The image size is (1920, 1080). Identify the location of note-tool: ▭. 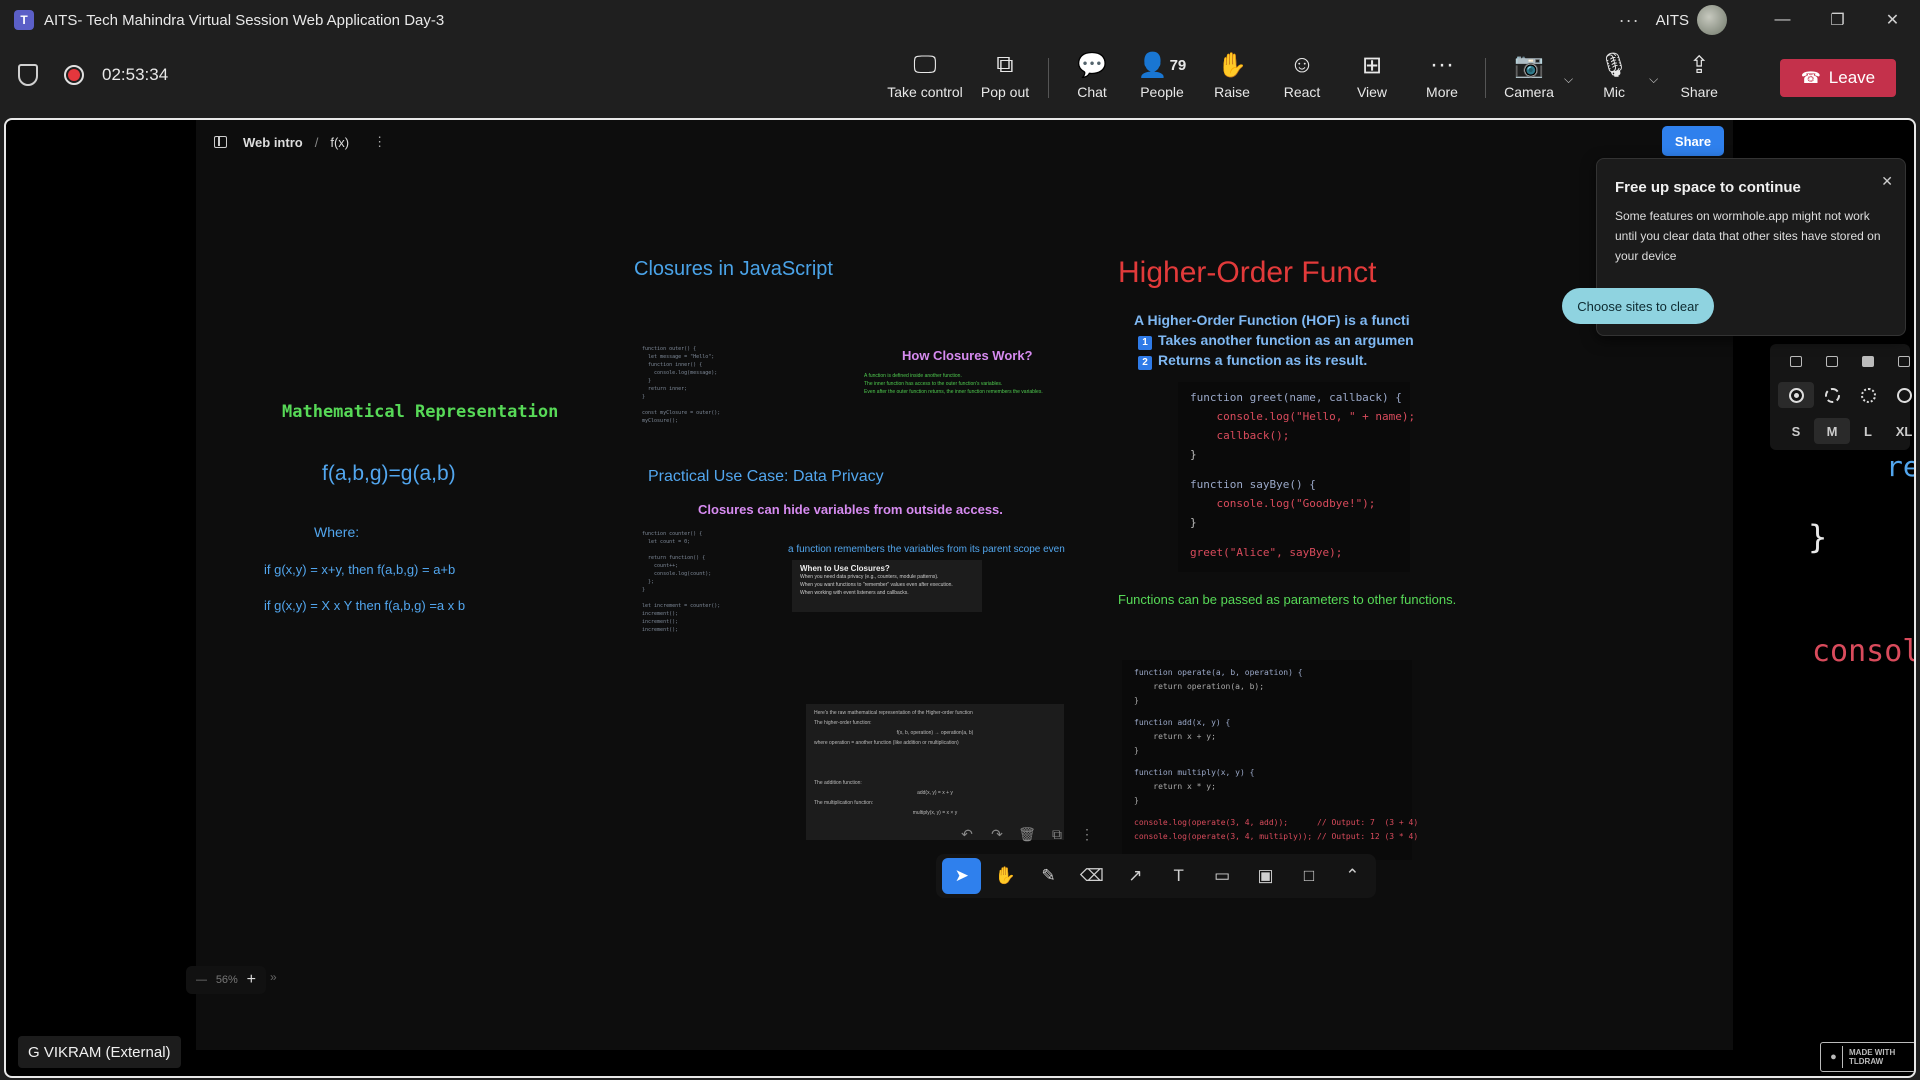
(1221, 876).